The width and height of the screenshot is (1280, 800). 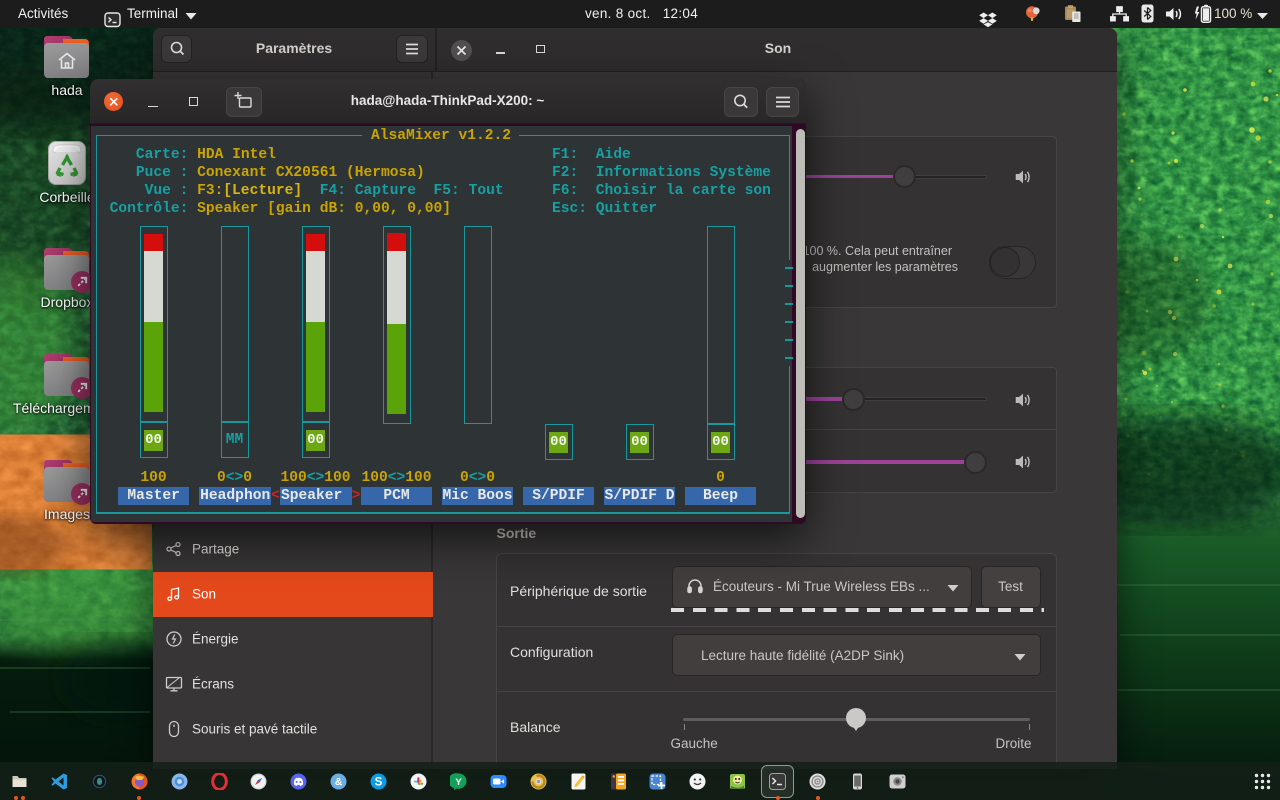 I want to click on svg-text: S, so click(x=379, y=783).